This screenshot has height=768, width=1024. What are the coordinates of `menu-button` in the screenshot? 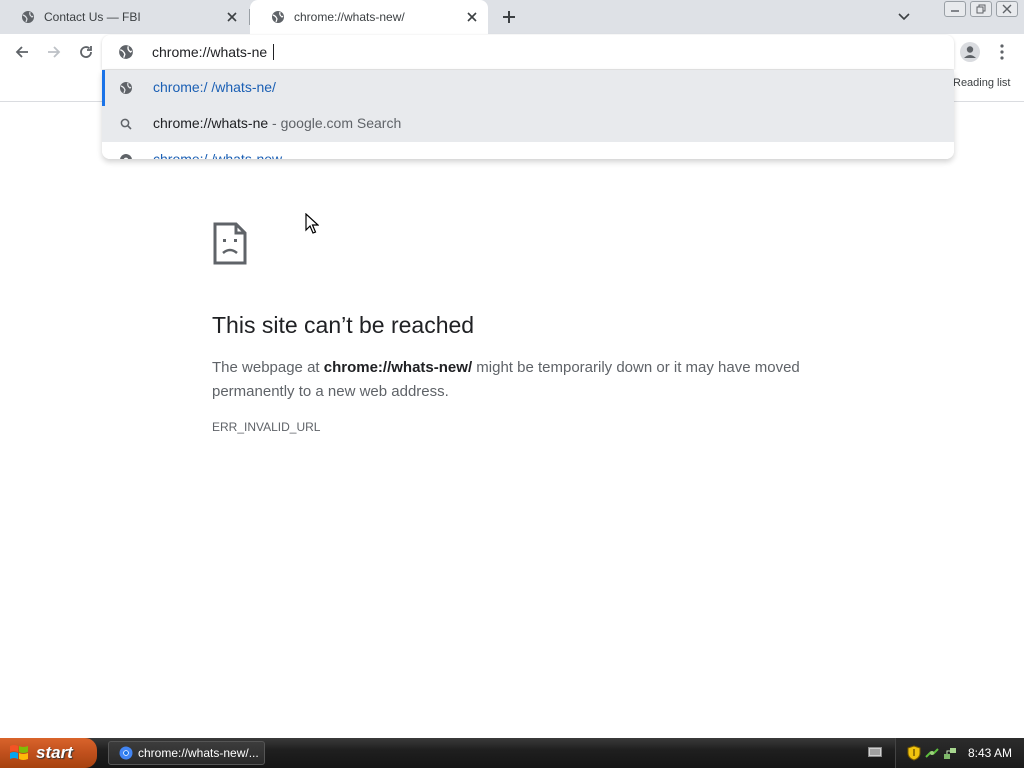 It's located at (1002, 52).